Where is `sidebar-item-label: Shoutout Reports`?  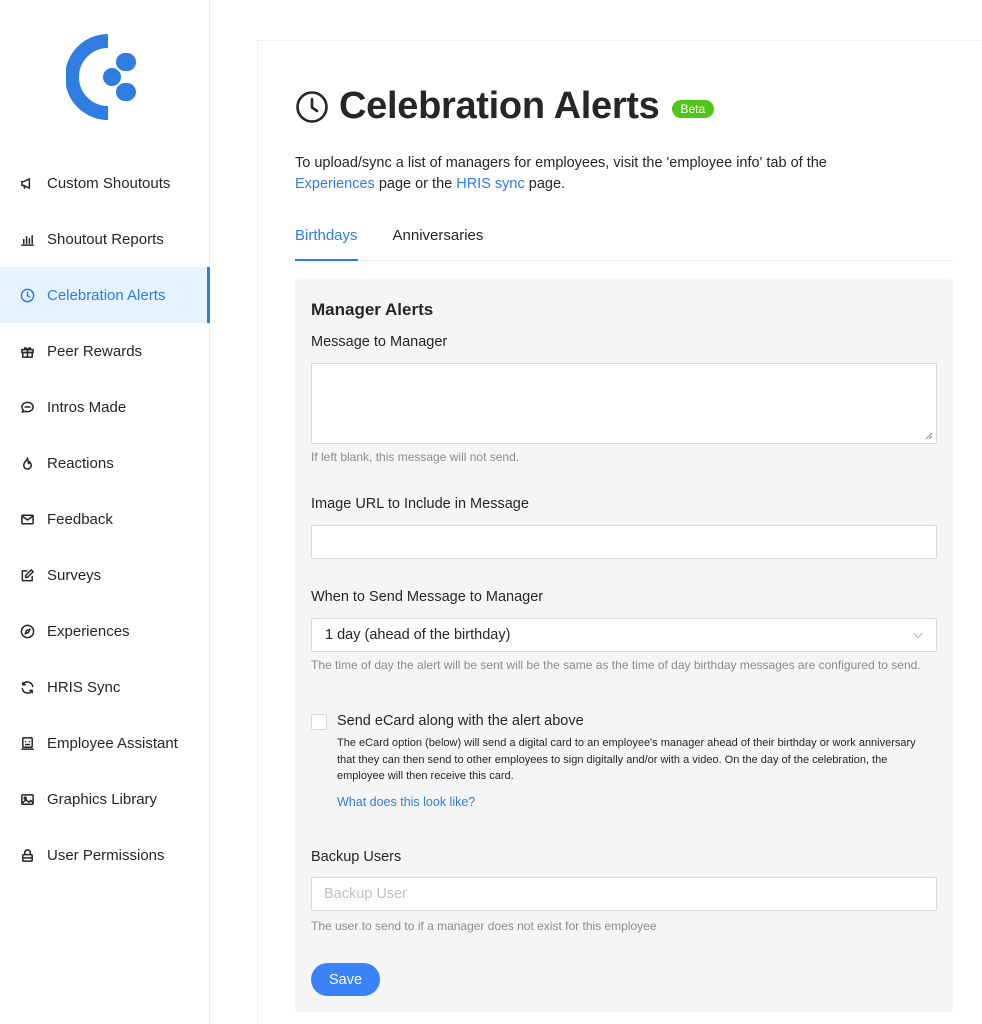 sidebar-item-label: Shoutout Reports is located at coordinates (105, 239).